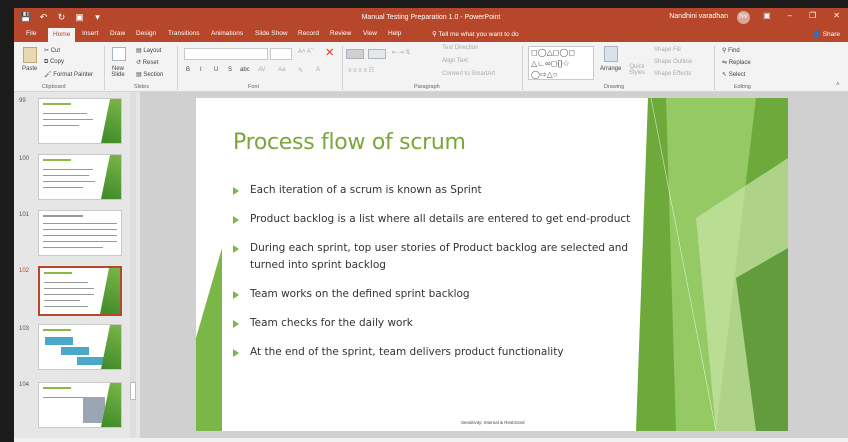 This screenshot has height=442, width=848. What do you see at coordinates (91, 361) in the screenshot?
I see `thumbnail-box` at bounding box center [91, 361].